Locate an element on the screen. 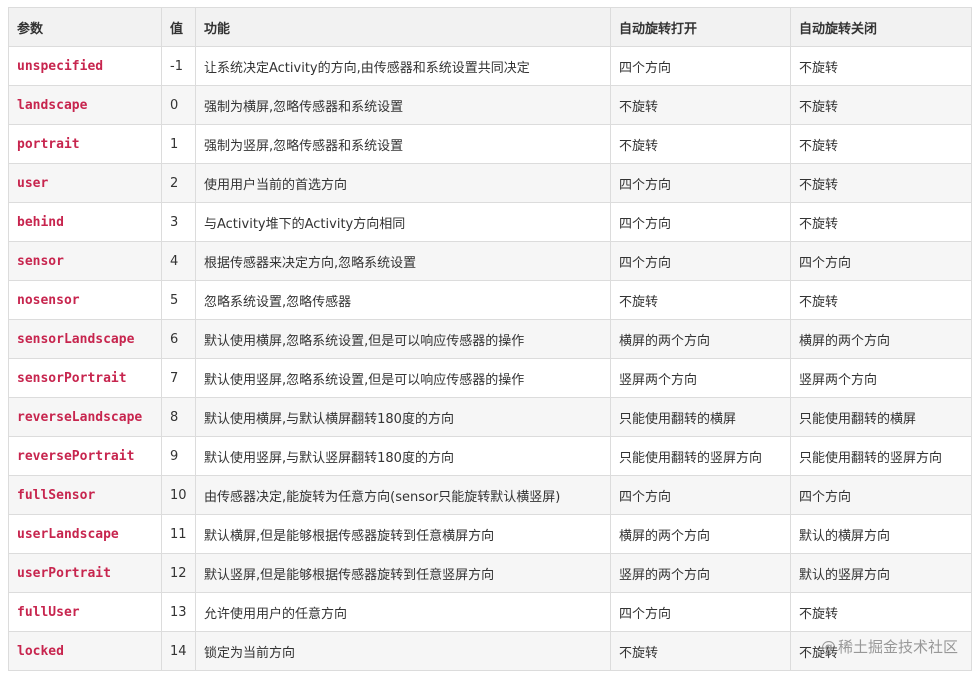 Image resolution: width=976 pixels, height=675 pixels. auto-rotate-off-cell: 横屏的两个方向 is located at coordinates (881, 339).